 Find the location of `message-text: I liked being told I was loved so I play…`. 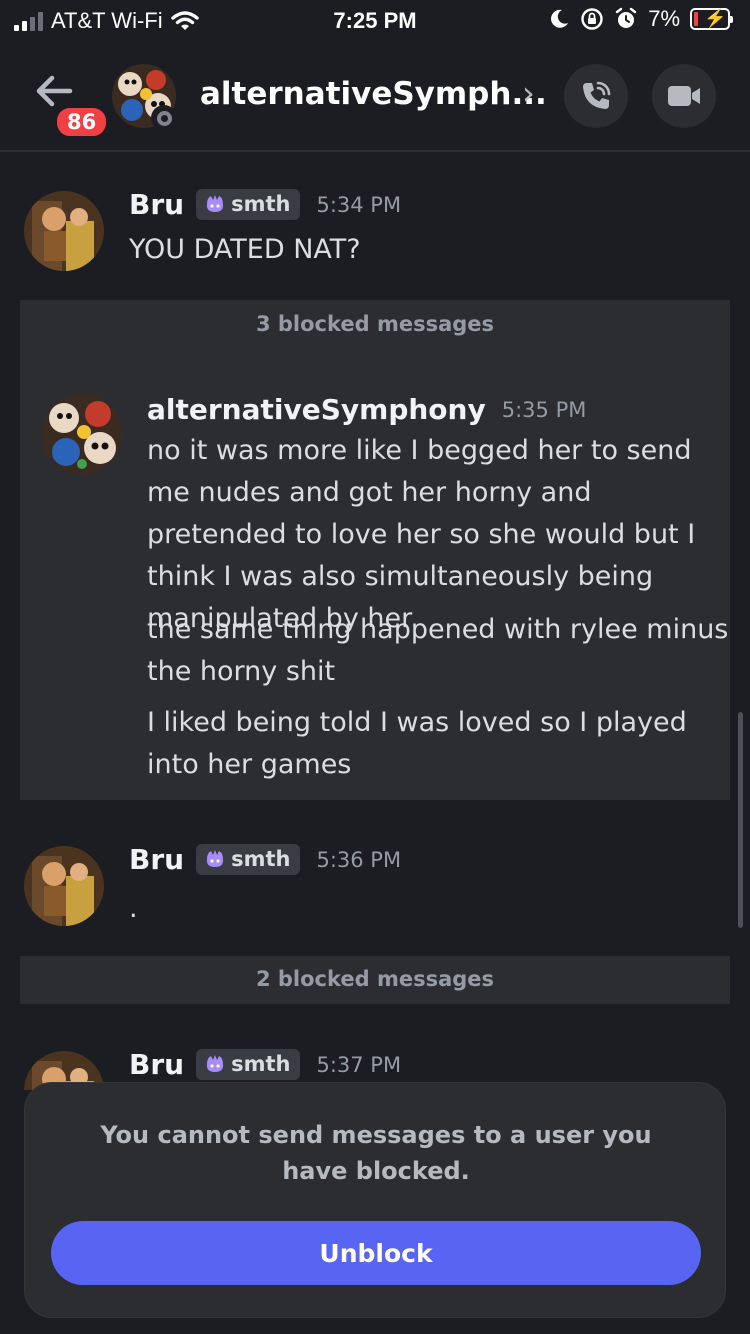

message-text: I liked being told I was loved so I play… is located at coordinates (417, 743).